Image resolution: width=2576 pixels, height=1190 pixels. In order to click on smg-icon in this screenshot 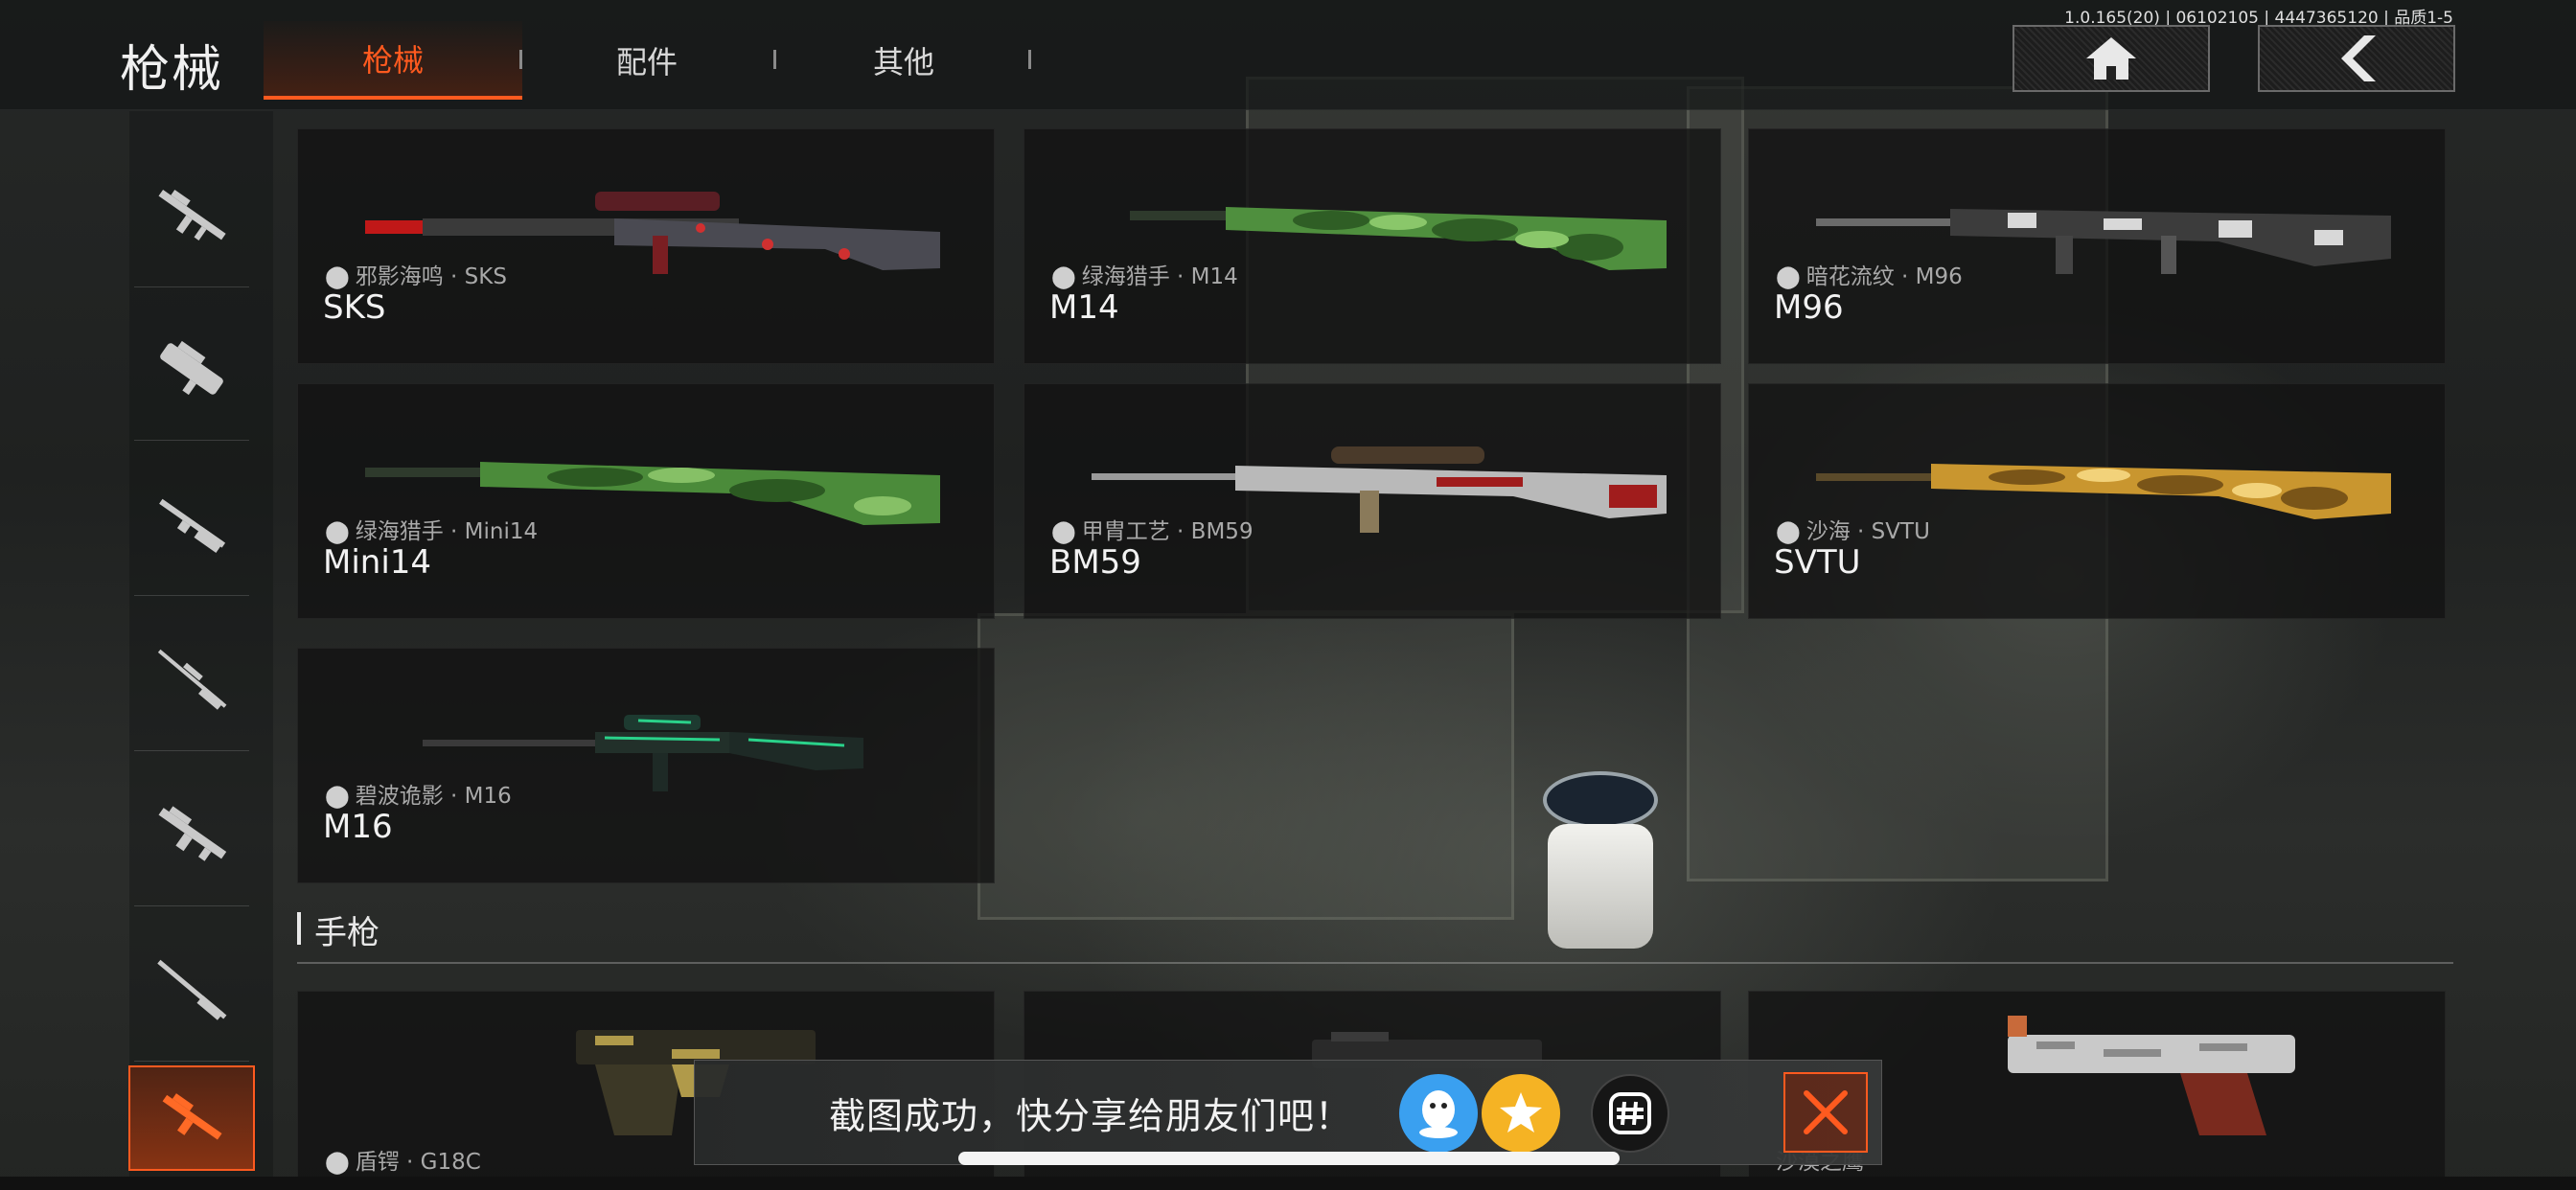, I will do `click(191, 367)`.